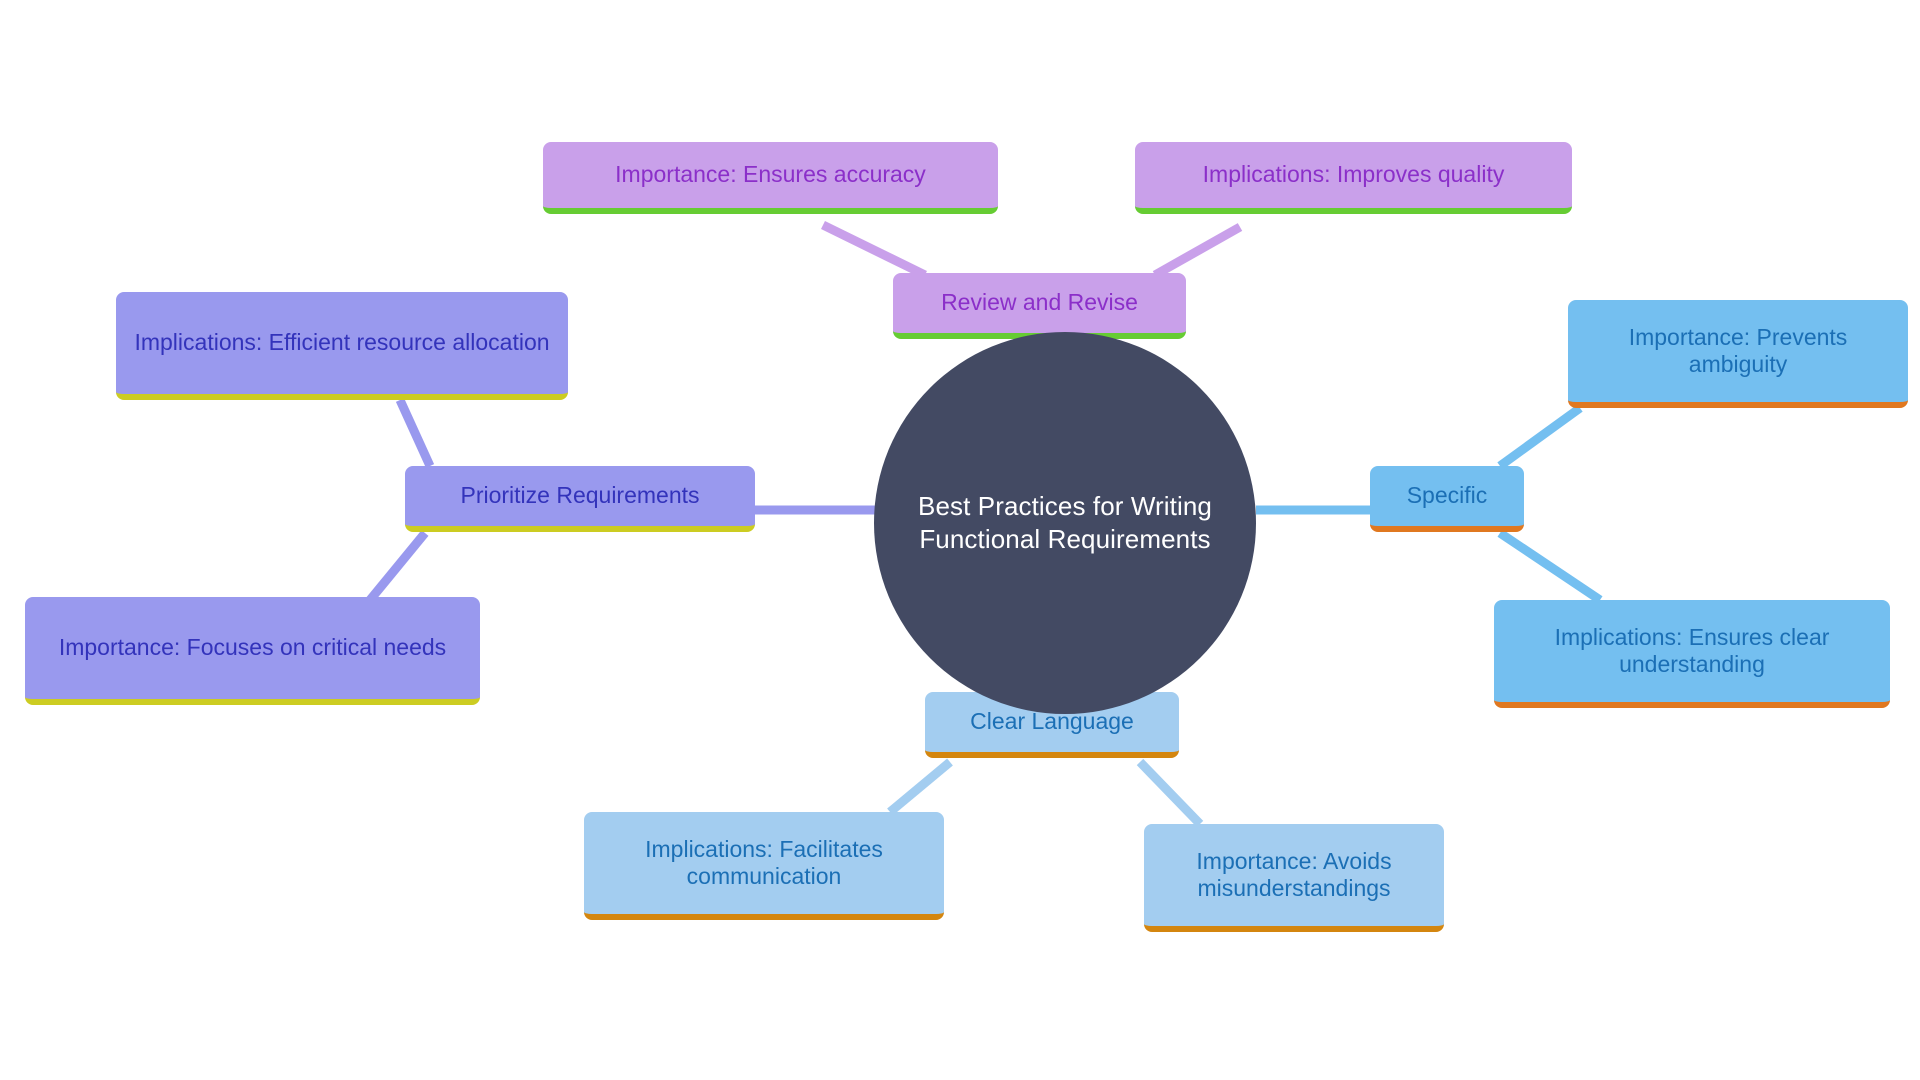  I want to click on leaf-node-specific-importance: Importance: Prevents ambiguity, so click(1738, 354).